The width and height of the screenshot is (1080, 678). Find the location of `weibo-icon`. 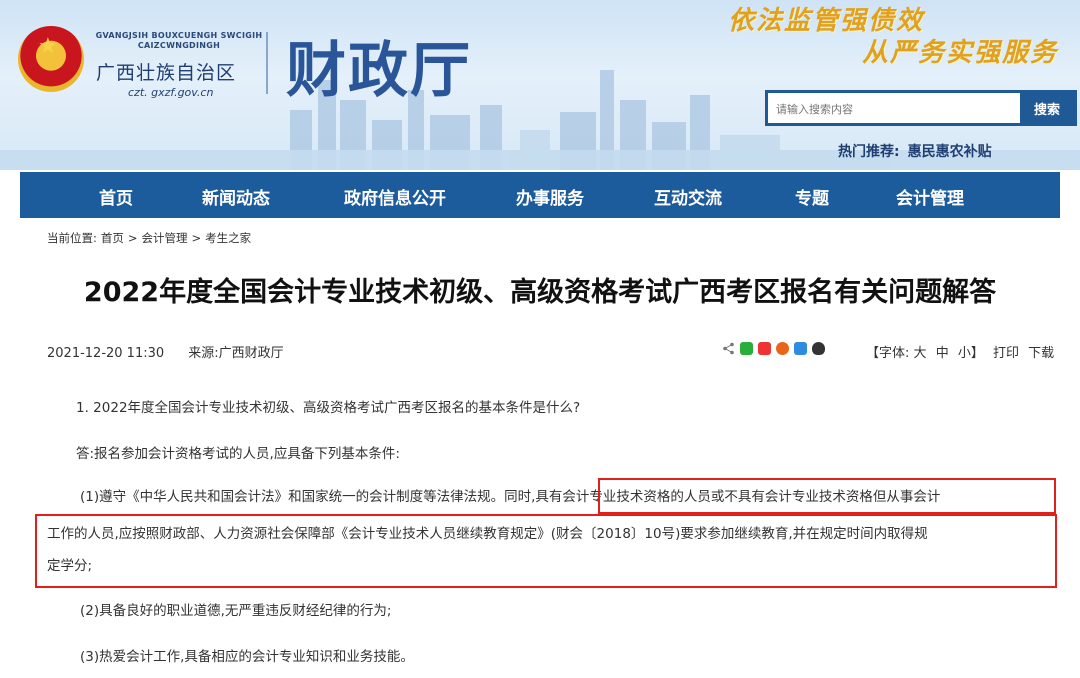

weibo-icon is located at coordinates (782, 348).